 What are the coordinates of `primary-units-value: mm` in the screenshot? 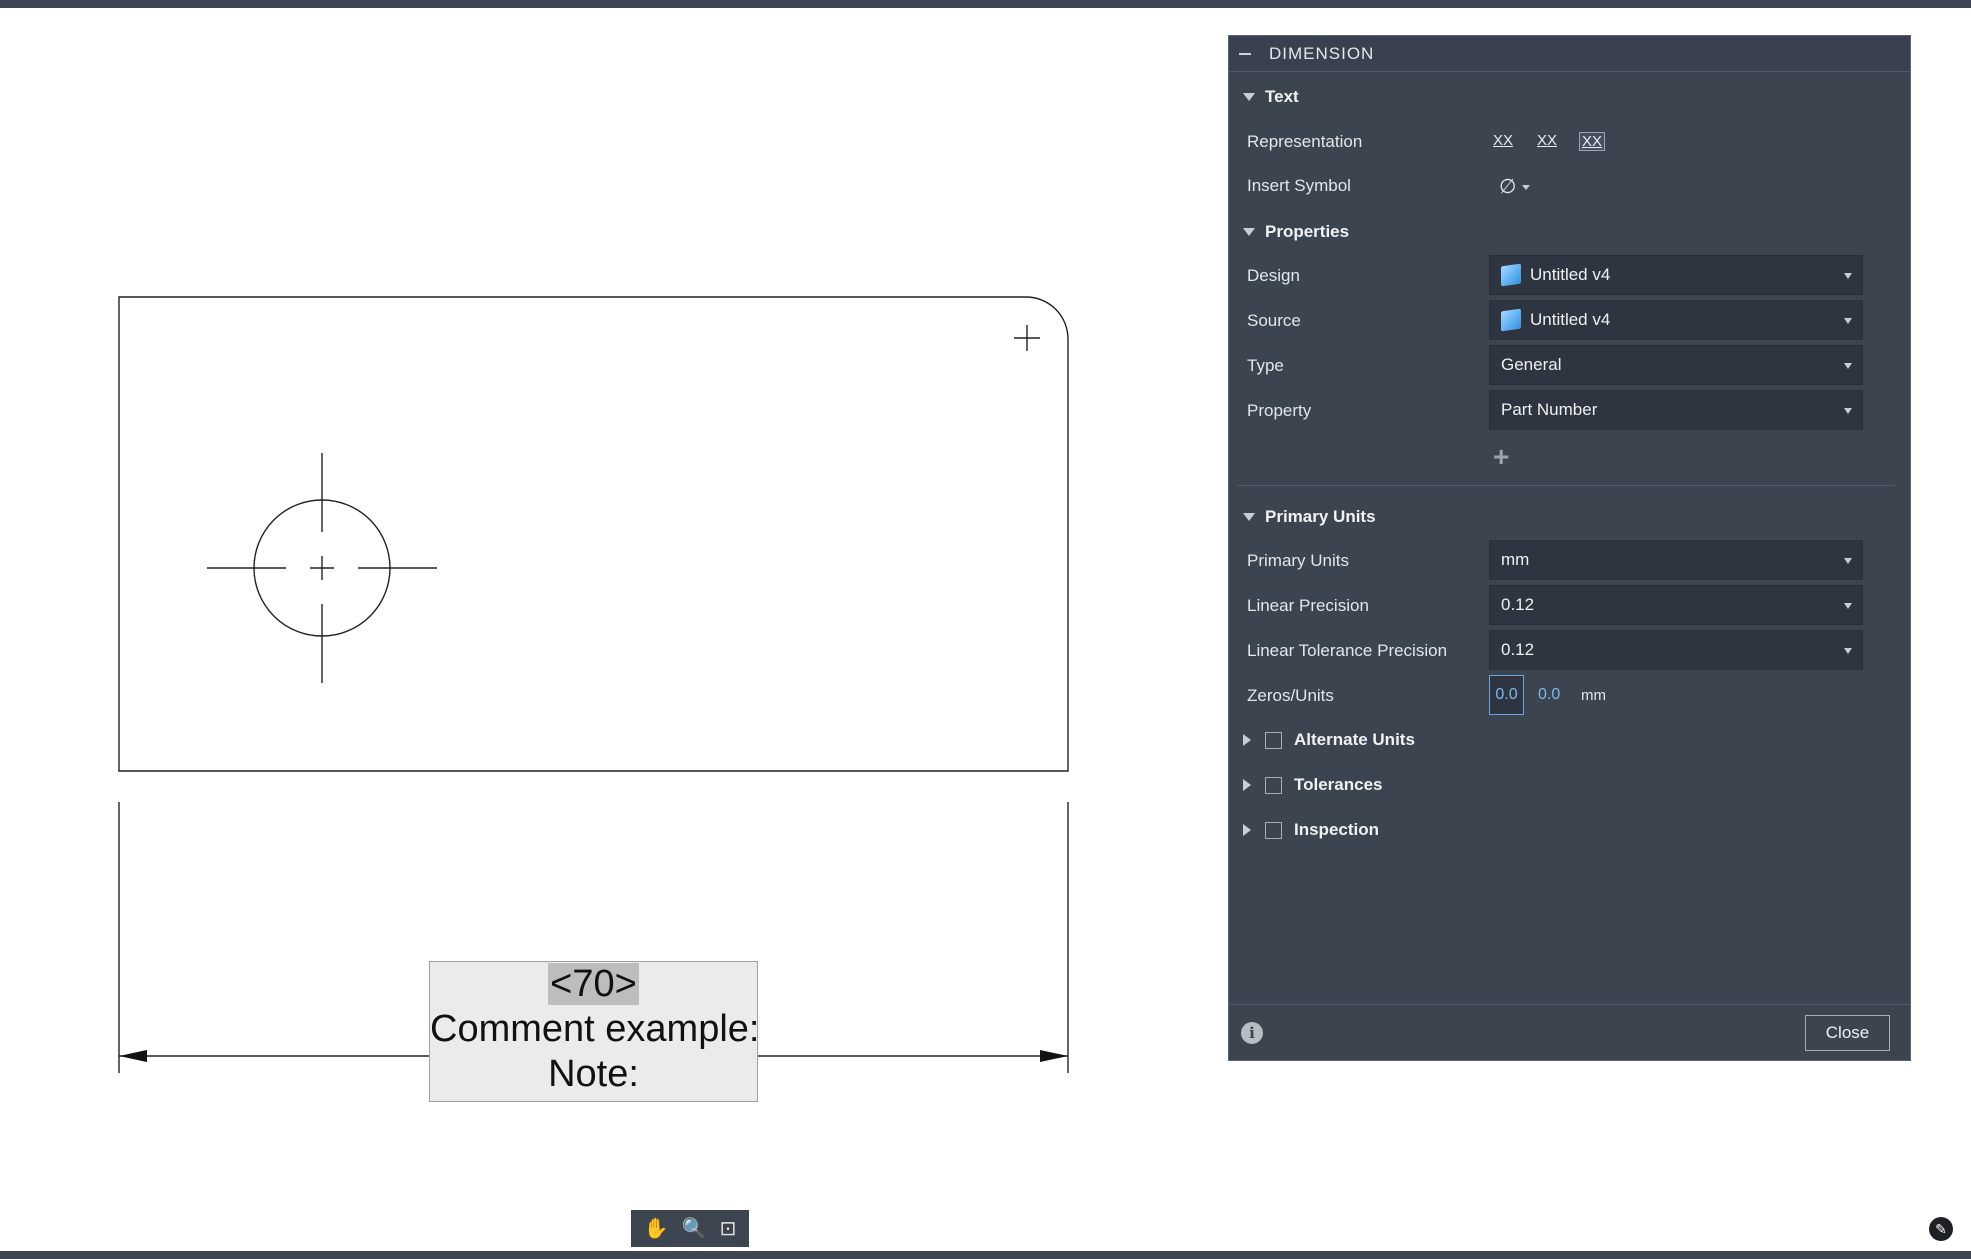 It's located at (1515, 559).